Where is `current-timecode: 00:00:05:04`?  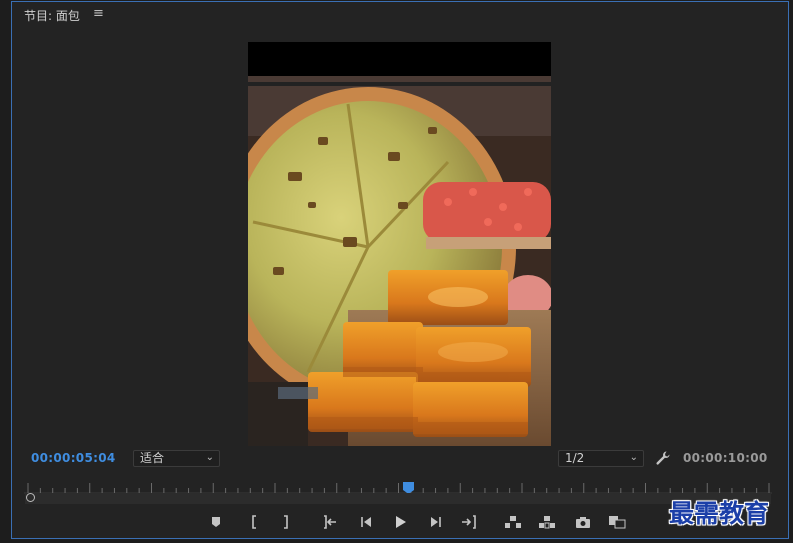 current-timecode: 00:00:05:04 is located at coordinates (73, 458).